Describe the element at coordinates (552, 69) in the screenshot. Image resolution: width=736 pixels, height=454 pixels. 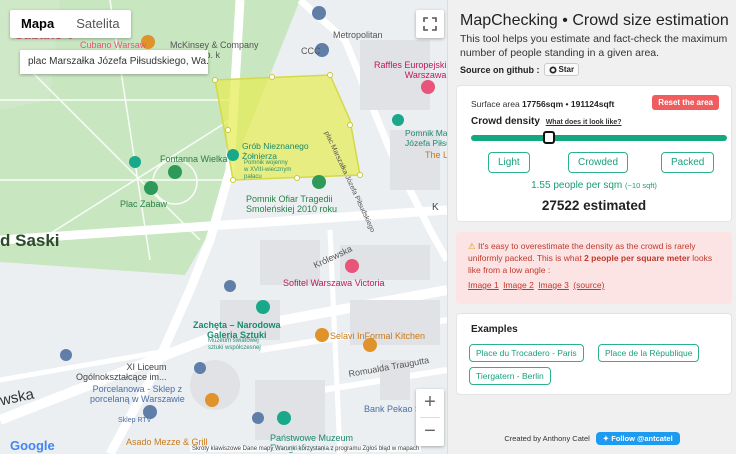
I see `github-icon` at that location.